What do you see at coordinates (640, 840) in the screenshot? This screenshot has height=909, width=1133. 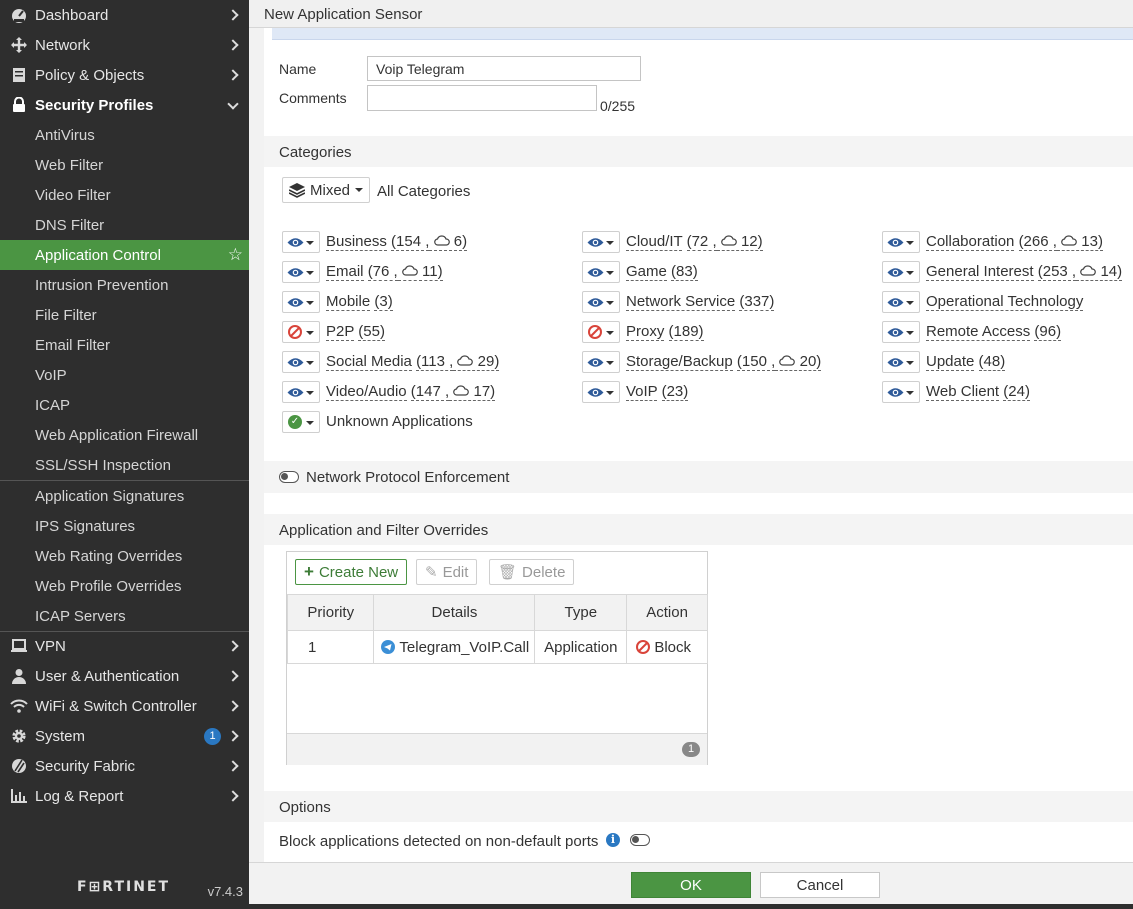 I see `nondefault-ports-toggle` at bounding box center [640, 840].